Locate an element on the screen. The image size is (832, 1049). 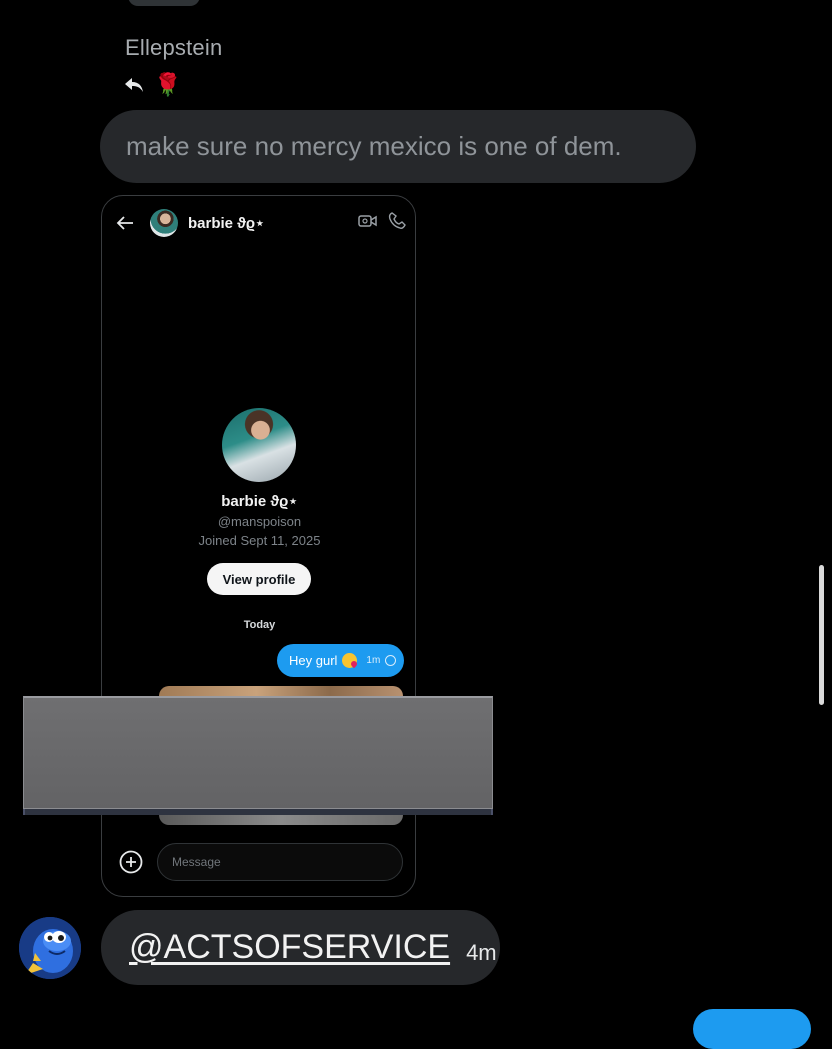
mention-link: @ACTSOFSERVICE is located at coordinates (289, 947).